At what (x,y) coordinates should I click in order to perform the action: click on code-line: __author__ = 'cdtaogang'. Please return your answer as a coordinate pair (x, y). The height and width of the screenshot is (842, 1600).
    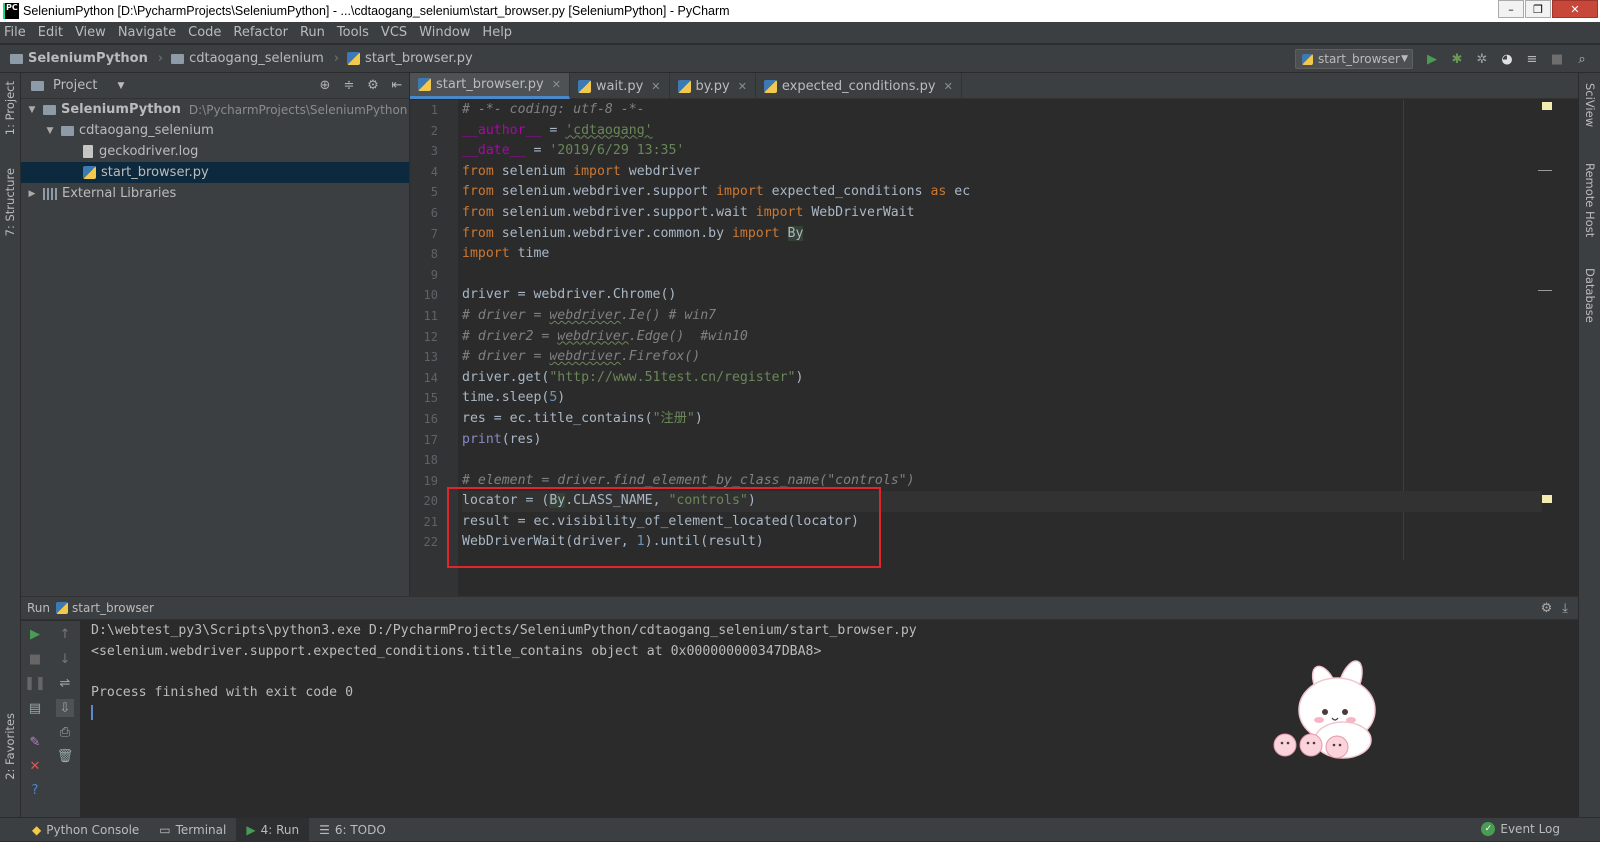
    Looking at the image, I should click on (1002, 131).